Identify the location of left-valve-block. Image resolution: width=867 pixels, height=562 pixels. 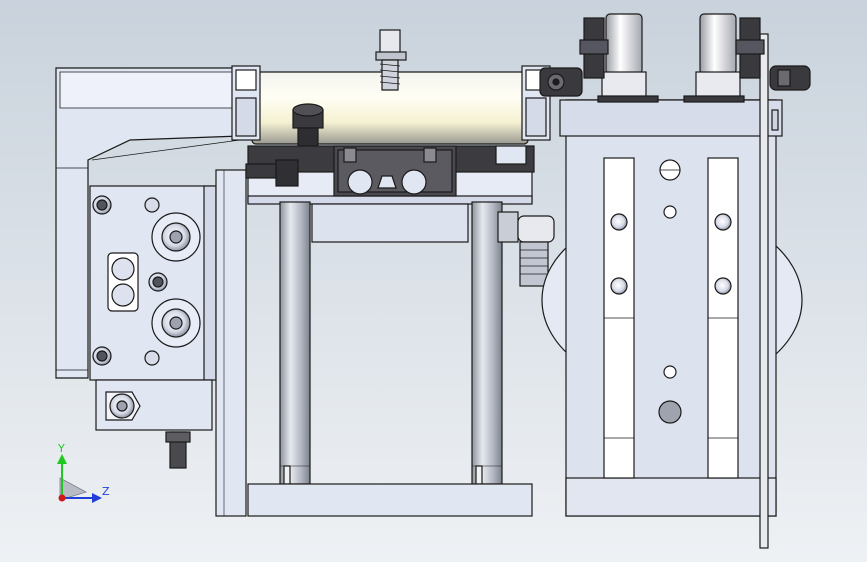
(153, 327).